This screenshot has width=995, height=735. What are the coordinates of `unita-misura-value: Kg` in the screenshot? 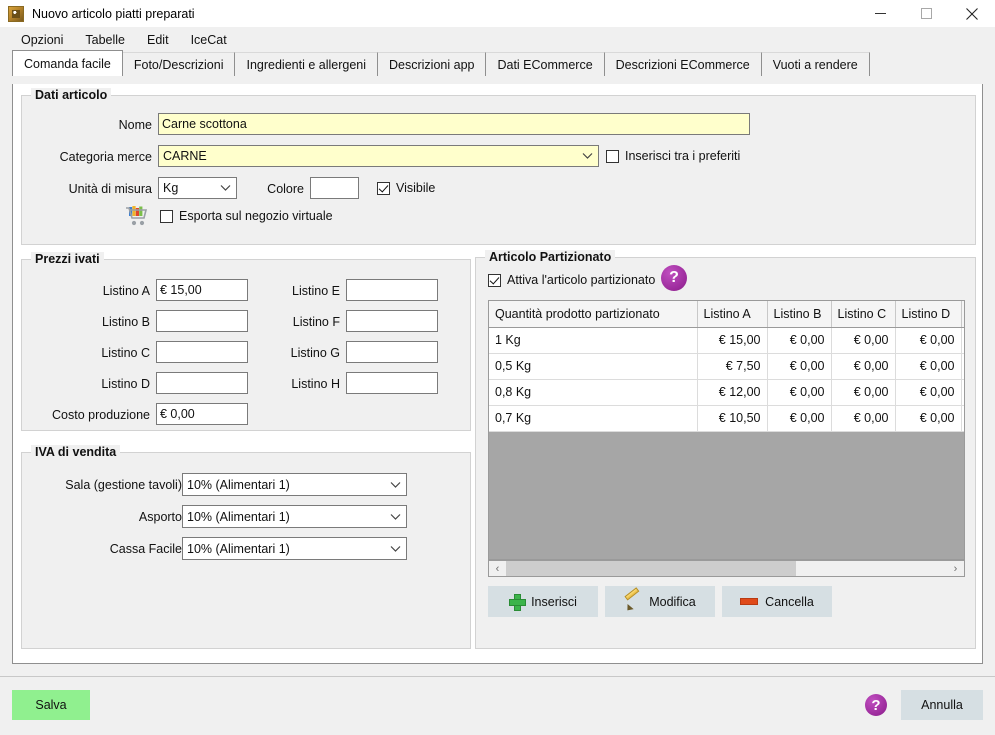 It's located at (171, 188).